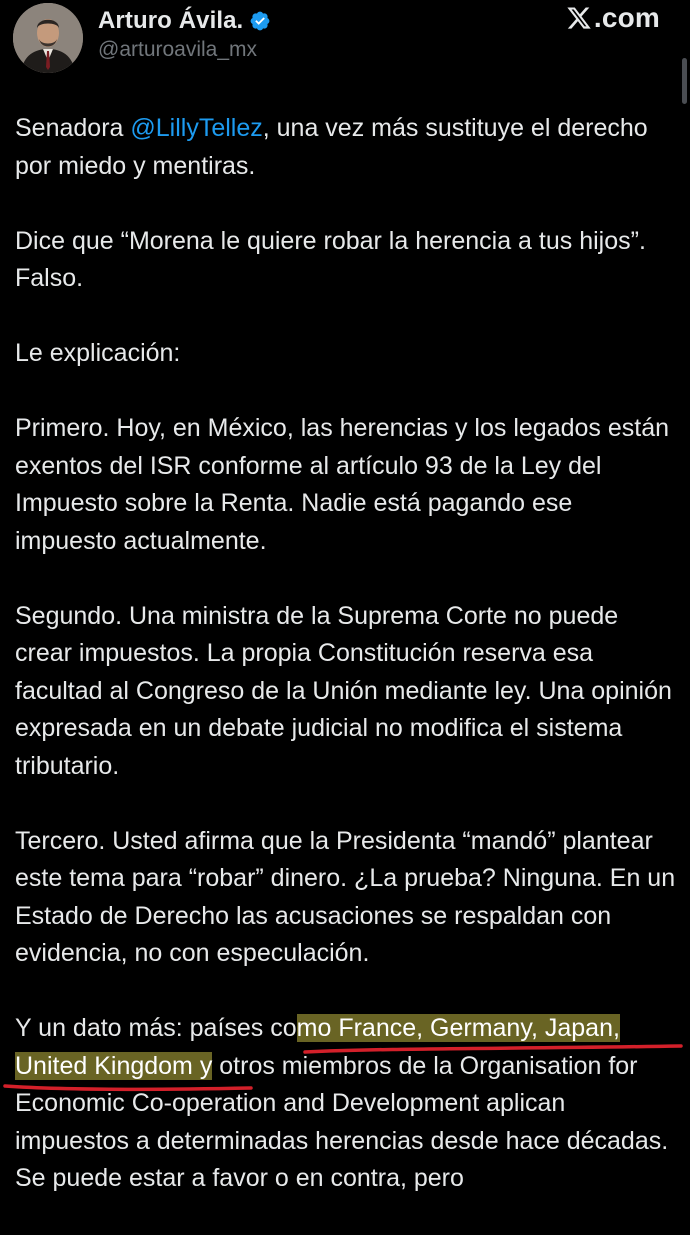 Image resolution: width=690 pixels, height=1235 pixels. I want to click on intro-prefix: Senadora, so click(73, 128).